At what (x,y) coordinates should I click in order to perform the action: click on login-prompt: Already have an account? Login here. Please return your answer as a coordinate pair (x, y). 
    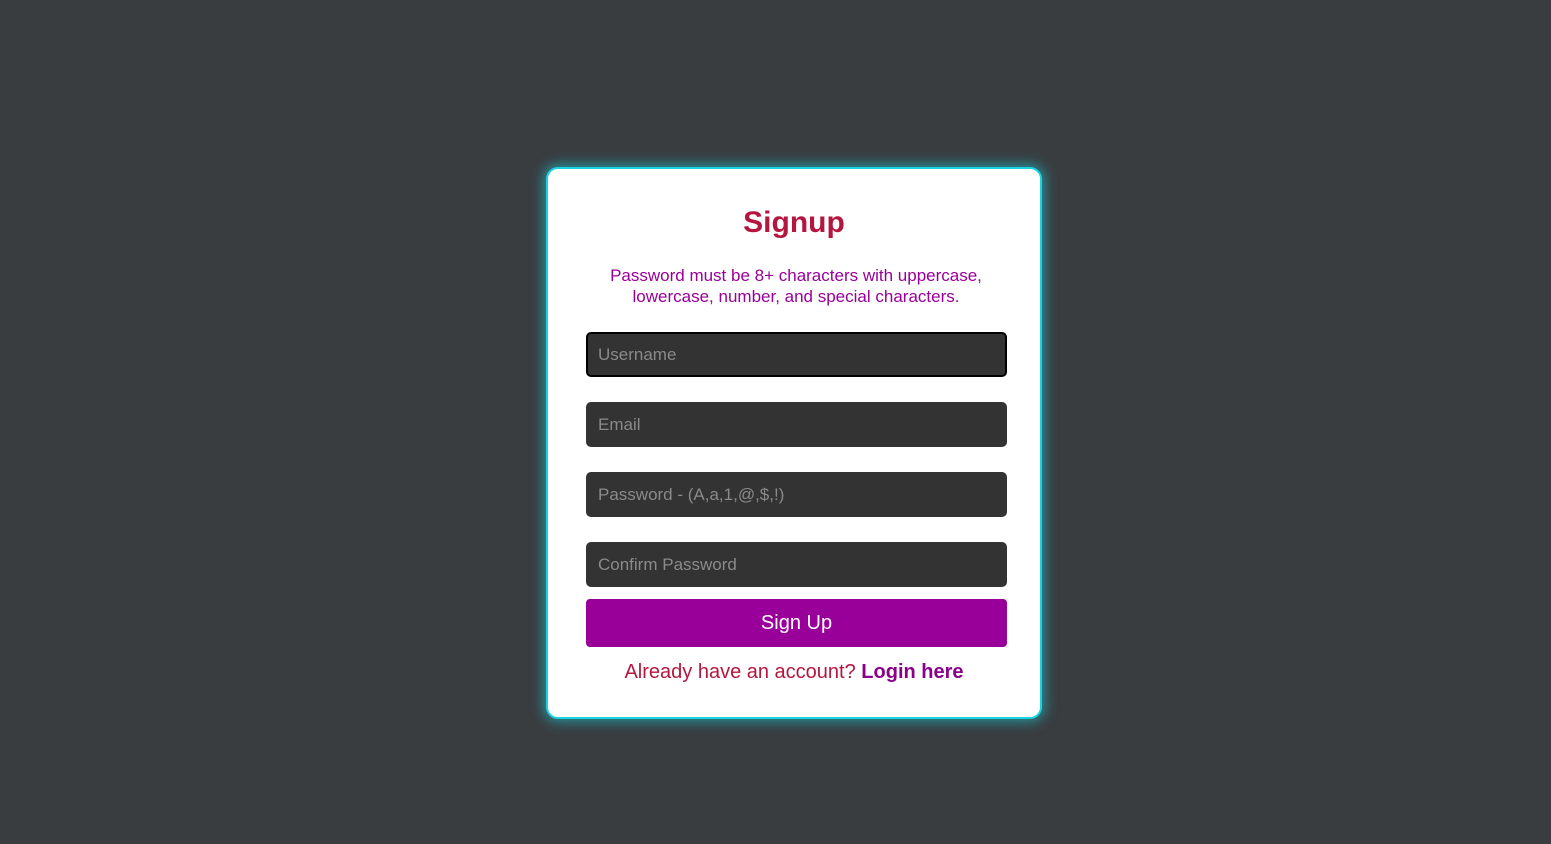
    Looking at the image, I should click on (794, 672).